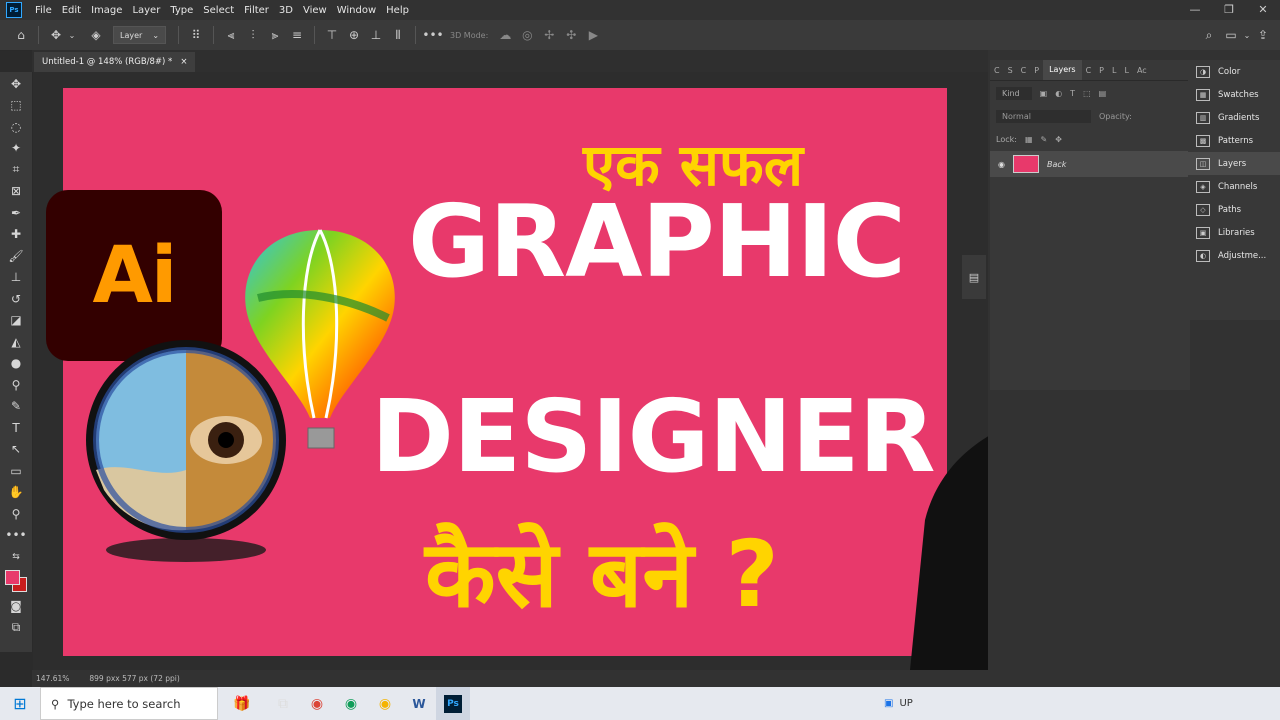 The width and height of the screenshot is (1280, 720). Describe the element at coordinates (1234, 163) in the screenshot. I see `panel-layers: ◫ Layers` at that location.